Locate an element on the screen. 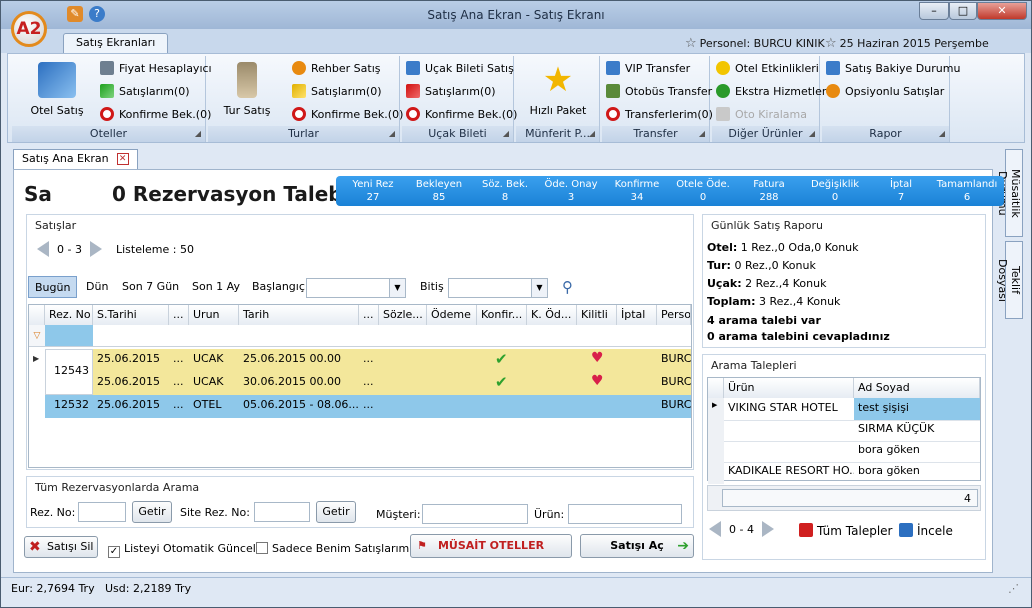  col-header: İptal is located at coordinates (637, 315).